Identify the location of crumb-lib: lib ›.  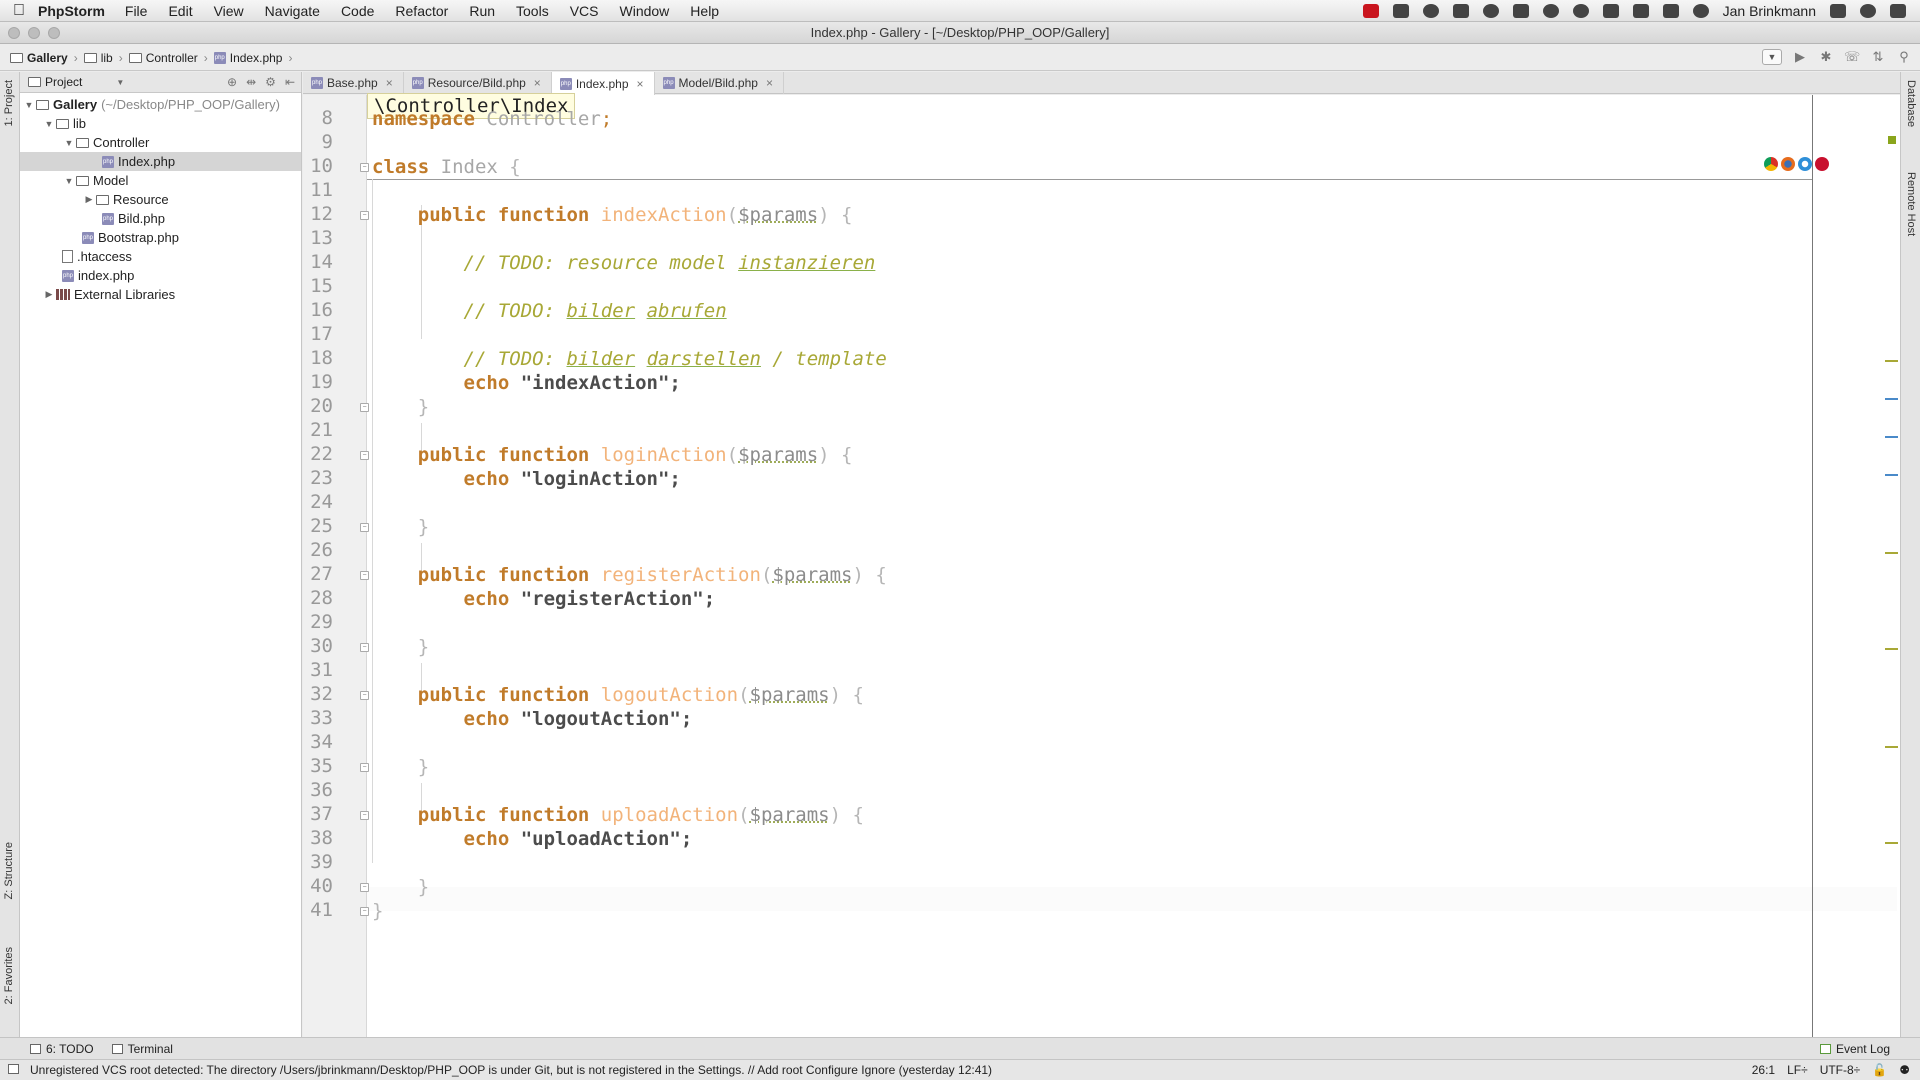
(103, 58).